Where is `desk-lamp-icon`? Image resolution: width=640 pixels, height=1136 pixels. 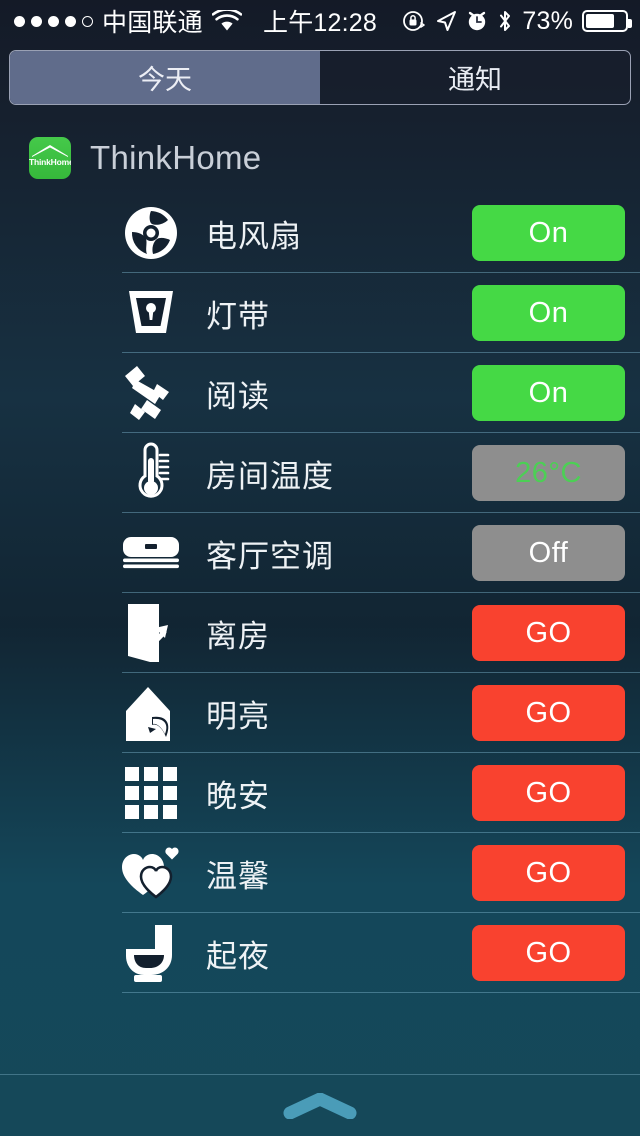 desk-lamp-icon is located at coordinates (151, 393).